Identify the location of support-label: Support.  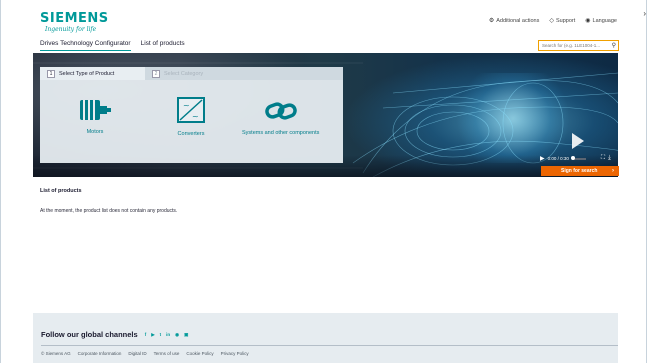
(566, 20).